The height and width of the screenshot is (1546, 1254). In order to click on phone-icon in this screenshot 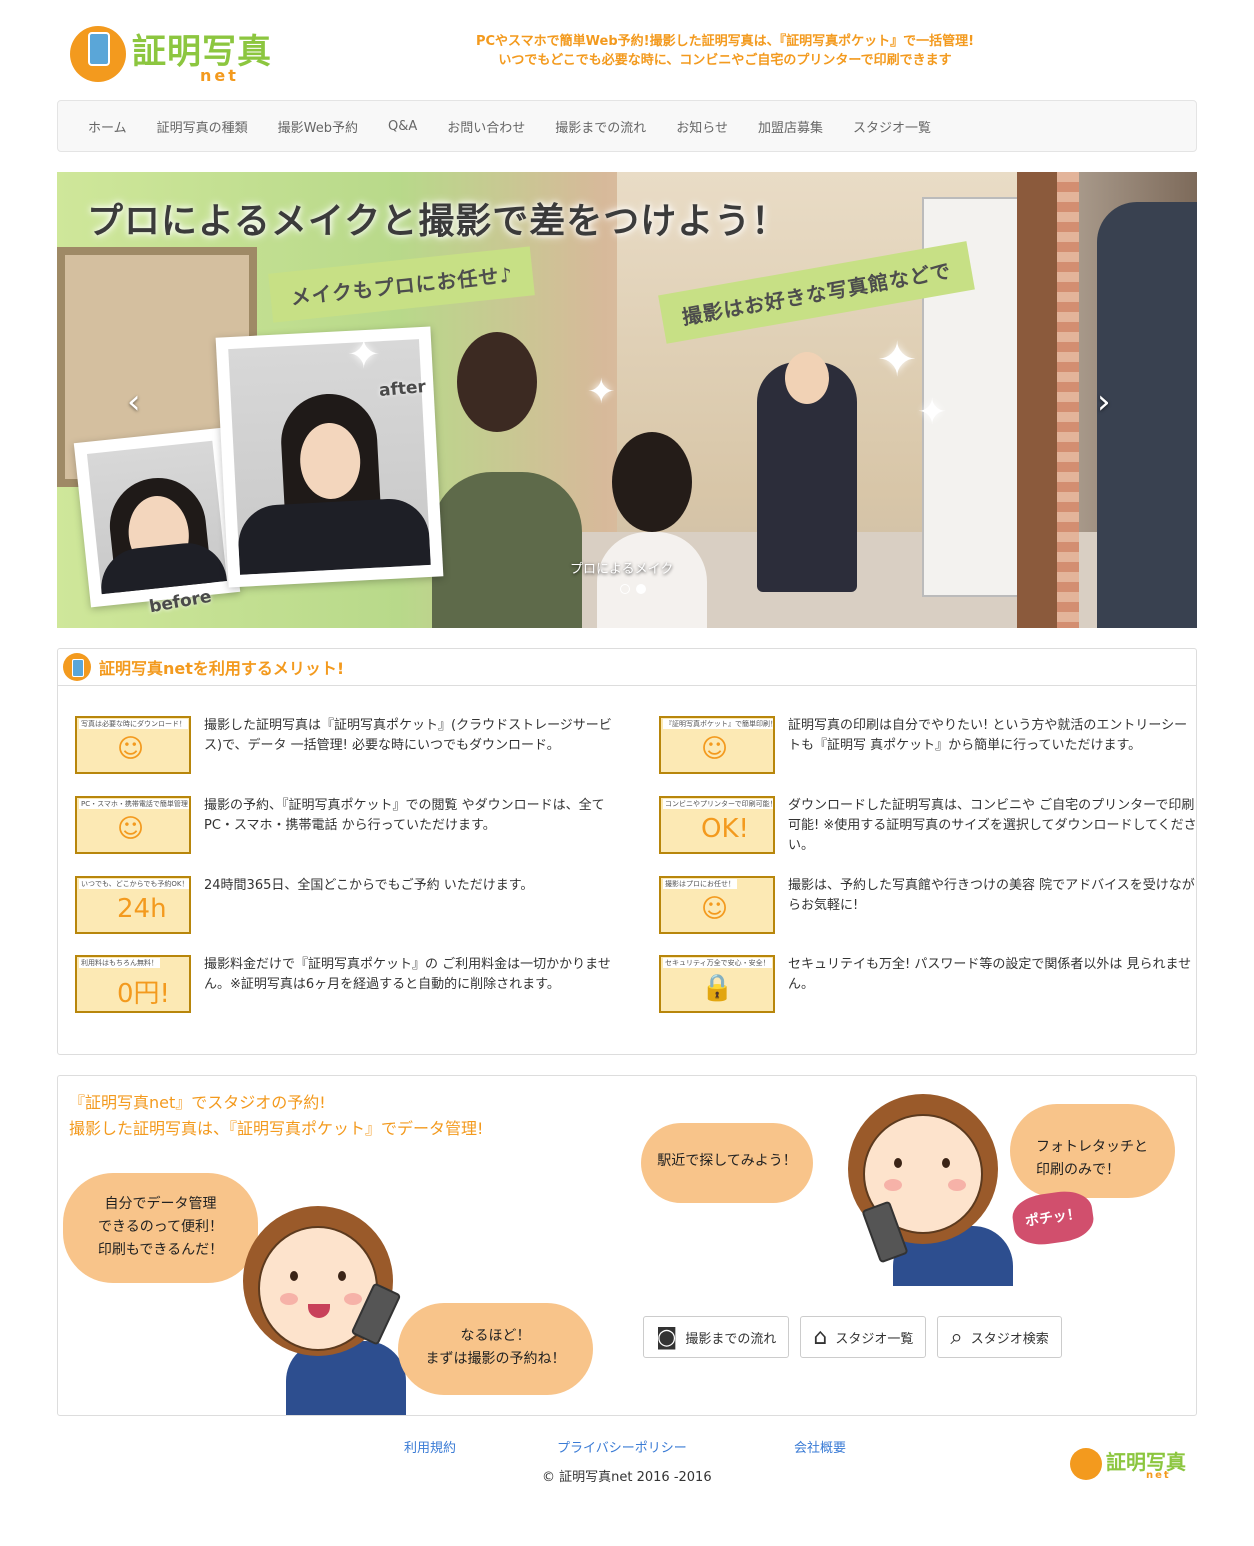, I will do `click(99, 49)`.